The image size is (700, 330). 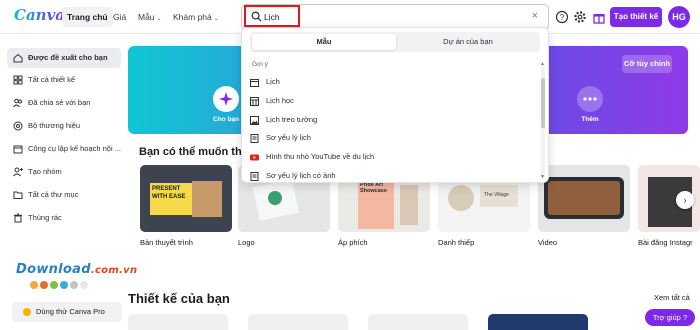 I want to click on more-icon, so click(x=590, y=99).